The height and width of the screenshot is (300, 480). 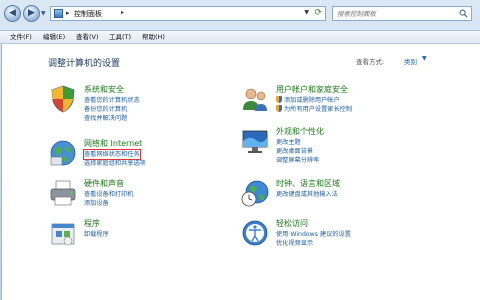 I want to click on link-windows-suggestions: 使用 Windows 建议的设置, so click(x=313, y=234).